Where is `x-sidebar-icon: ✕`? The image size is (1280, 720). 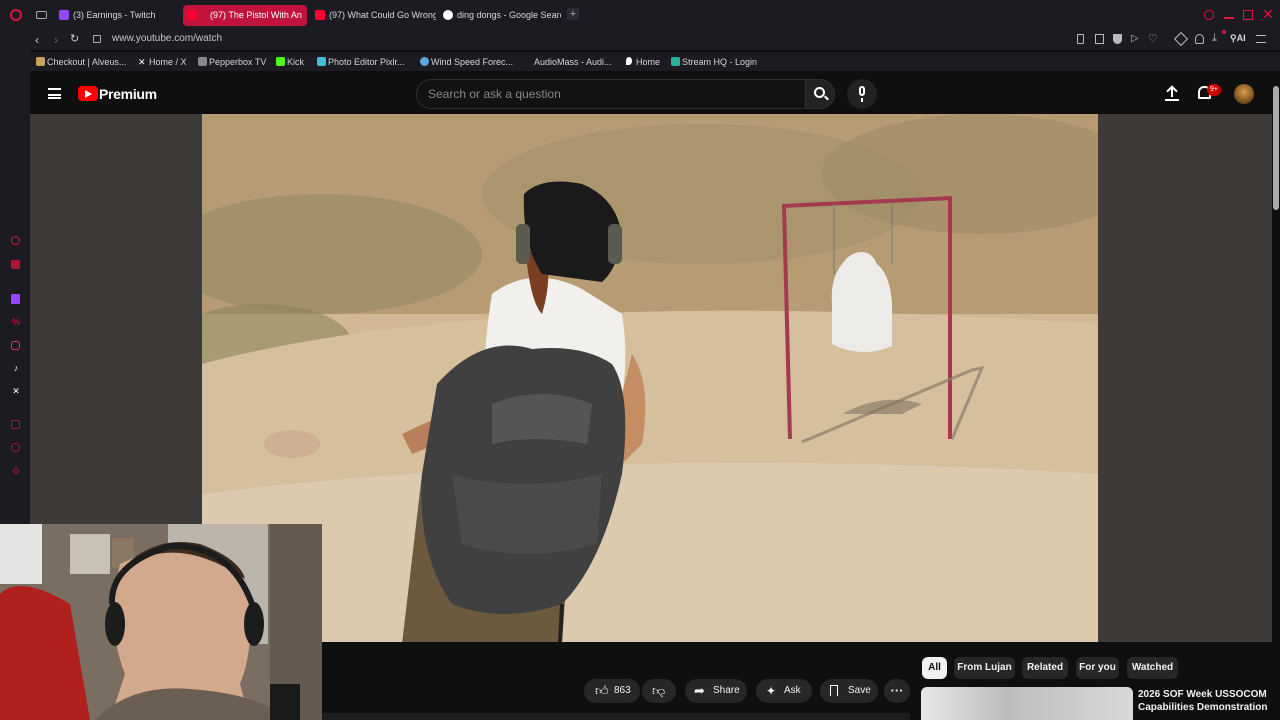
x-sidebar-icon: ✕ is located at coordinates (16, 391).